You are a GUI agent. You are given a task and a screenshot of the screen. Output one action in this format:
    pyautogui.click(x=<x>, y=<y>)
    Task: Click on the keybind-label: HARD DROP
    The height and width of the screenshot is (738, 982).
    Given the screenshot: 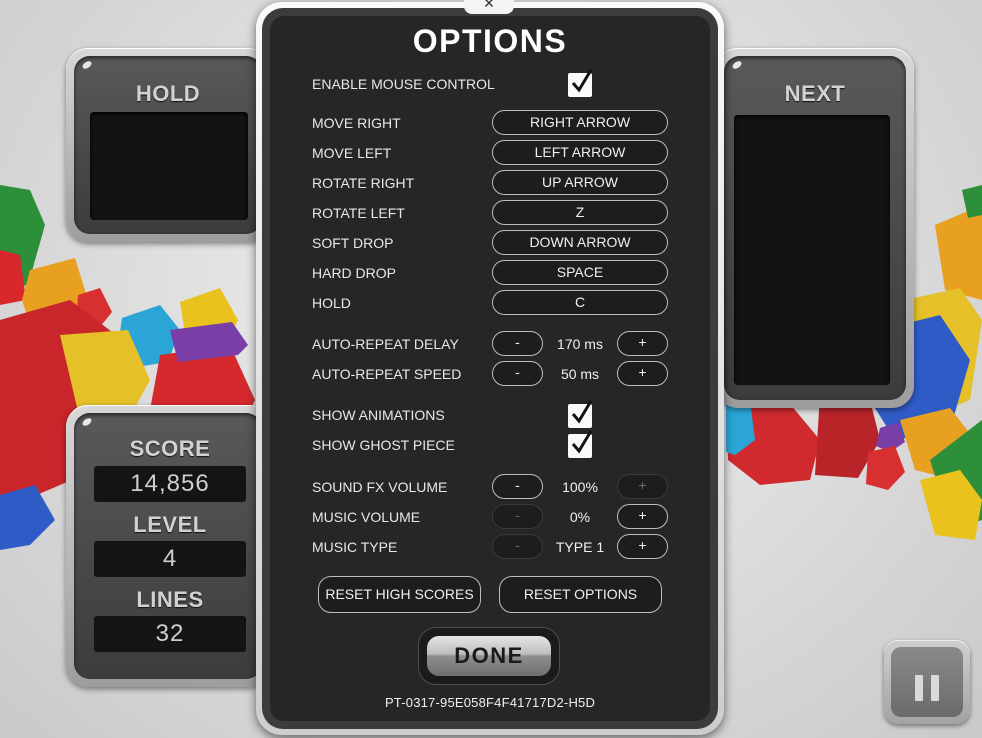 What is the action you would take?
    pyautogui.click(x=354, y=273)
    